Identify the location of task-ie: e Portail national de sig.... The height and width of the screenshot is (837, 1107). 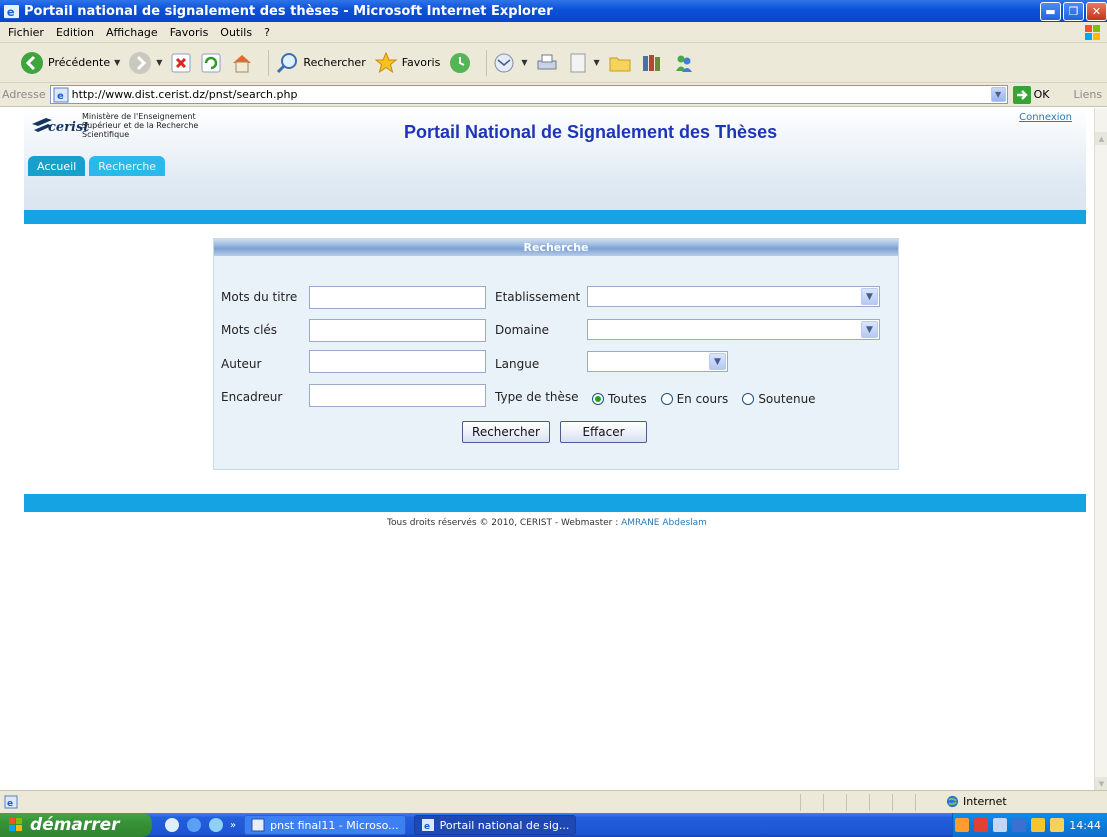
(495, 825).